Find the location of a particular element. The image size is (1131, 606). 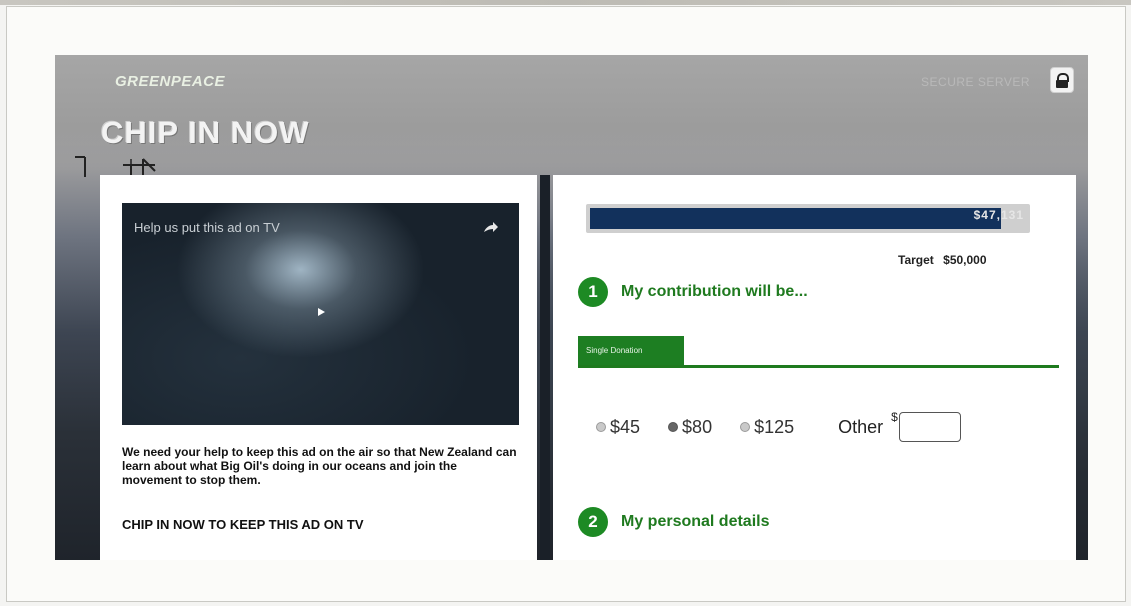

step-number: 2 is located at coordinates (593, 522).